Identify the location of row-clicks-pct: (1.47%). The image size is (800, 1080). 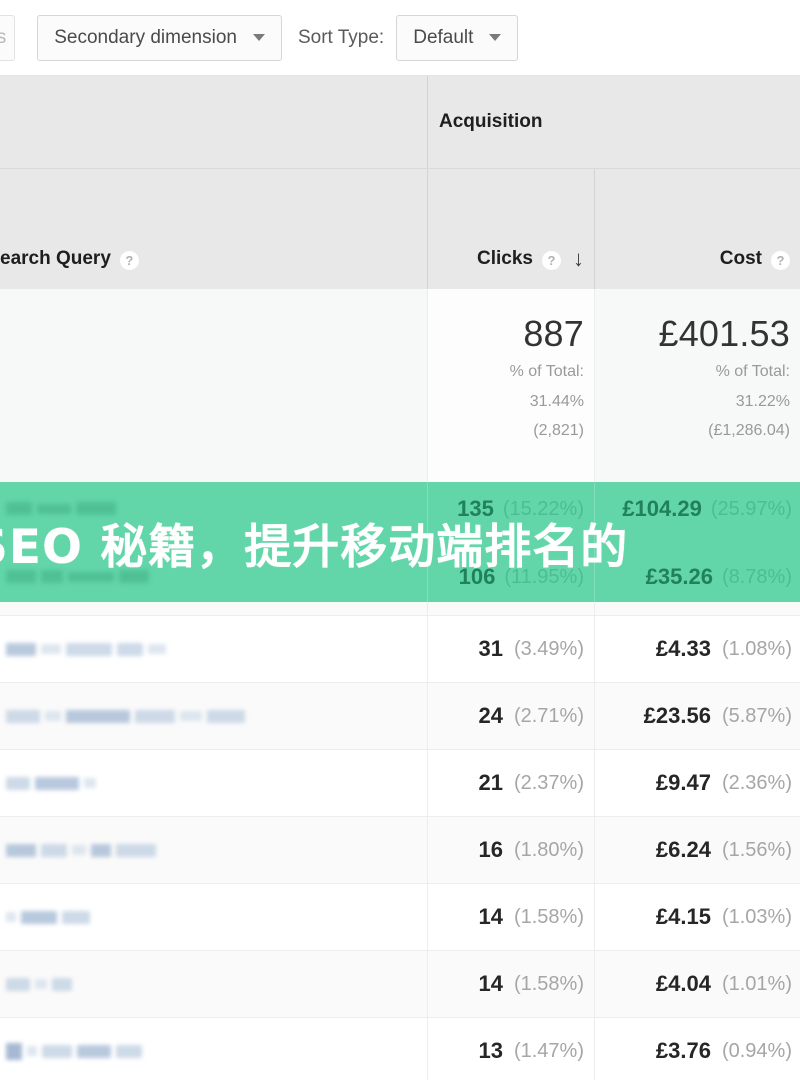
(548, 1050).